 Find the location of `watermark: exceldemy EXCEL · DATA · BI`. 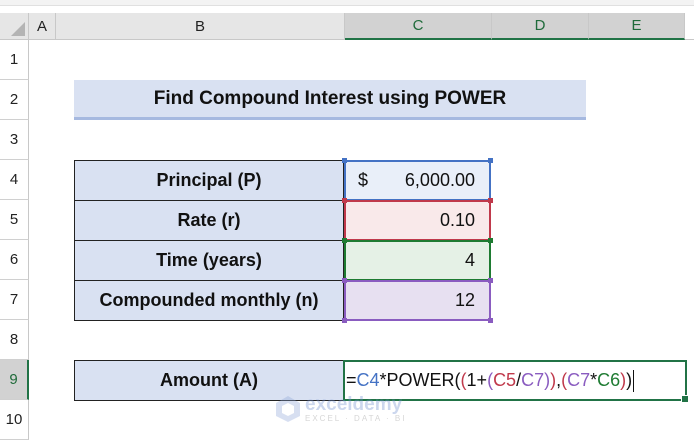

watermark: exceldemy EXCEL · DATA · BI is located at coordinates (340, 409).